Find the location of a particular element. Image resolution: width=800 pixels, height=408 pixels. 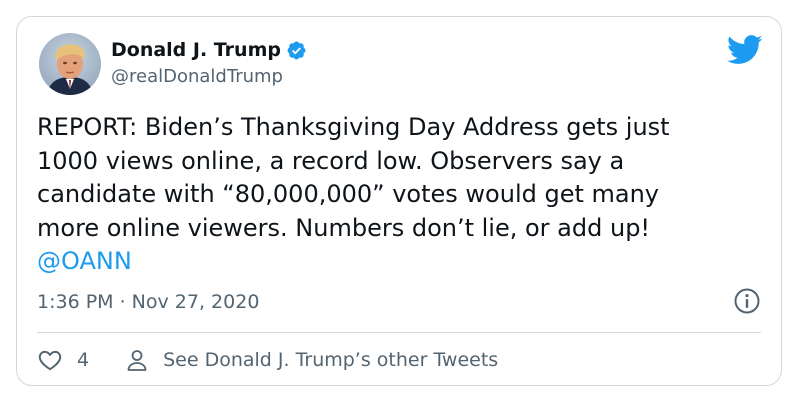

tweet-timestamp: 1:36 PM · Nov 27, 2020 is located at coordinates (148, 302).